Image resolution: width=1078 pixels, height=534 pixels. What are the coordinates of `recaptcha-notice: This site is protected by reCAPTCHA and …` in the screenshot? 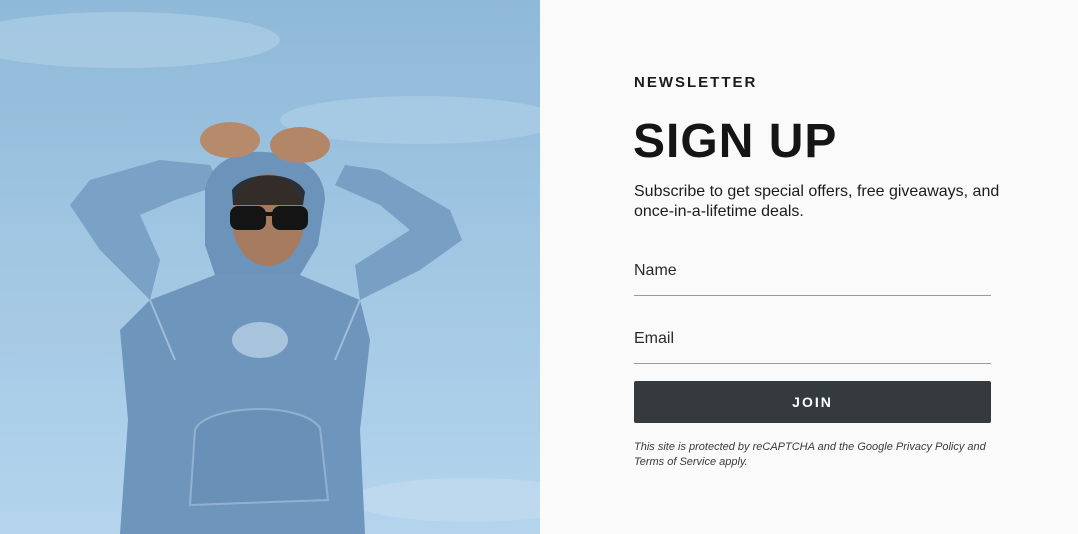 It's located at (814, 455).